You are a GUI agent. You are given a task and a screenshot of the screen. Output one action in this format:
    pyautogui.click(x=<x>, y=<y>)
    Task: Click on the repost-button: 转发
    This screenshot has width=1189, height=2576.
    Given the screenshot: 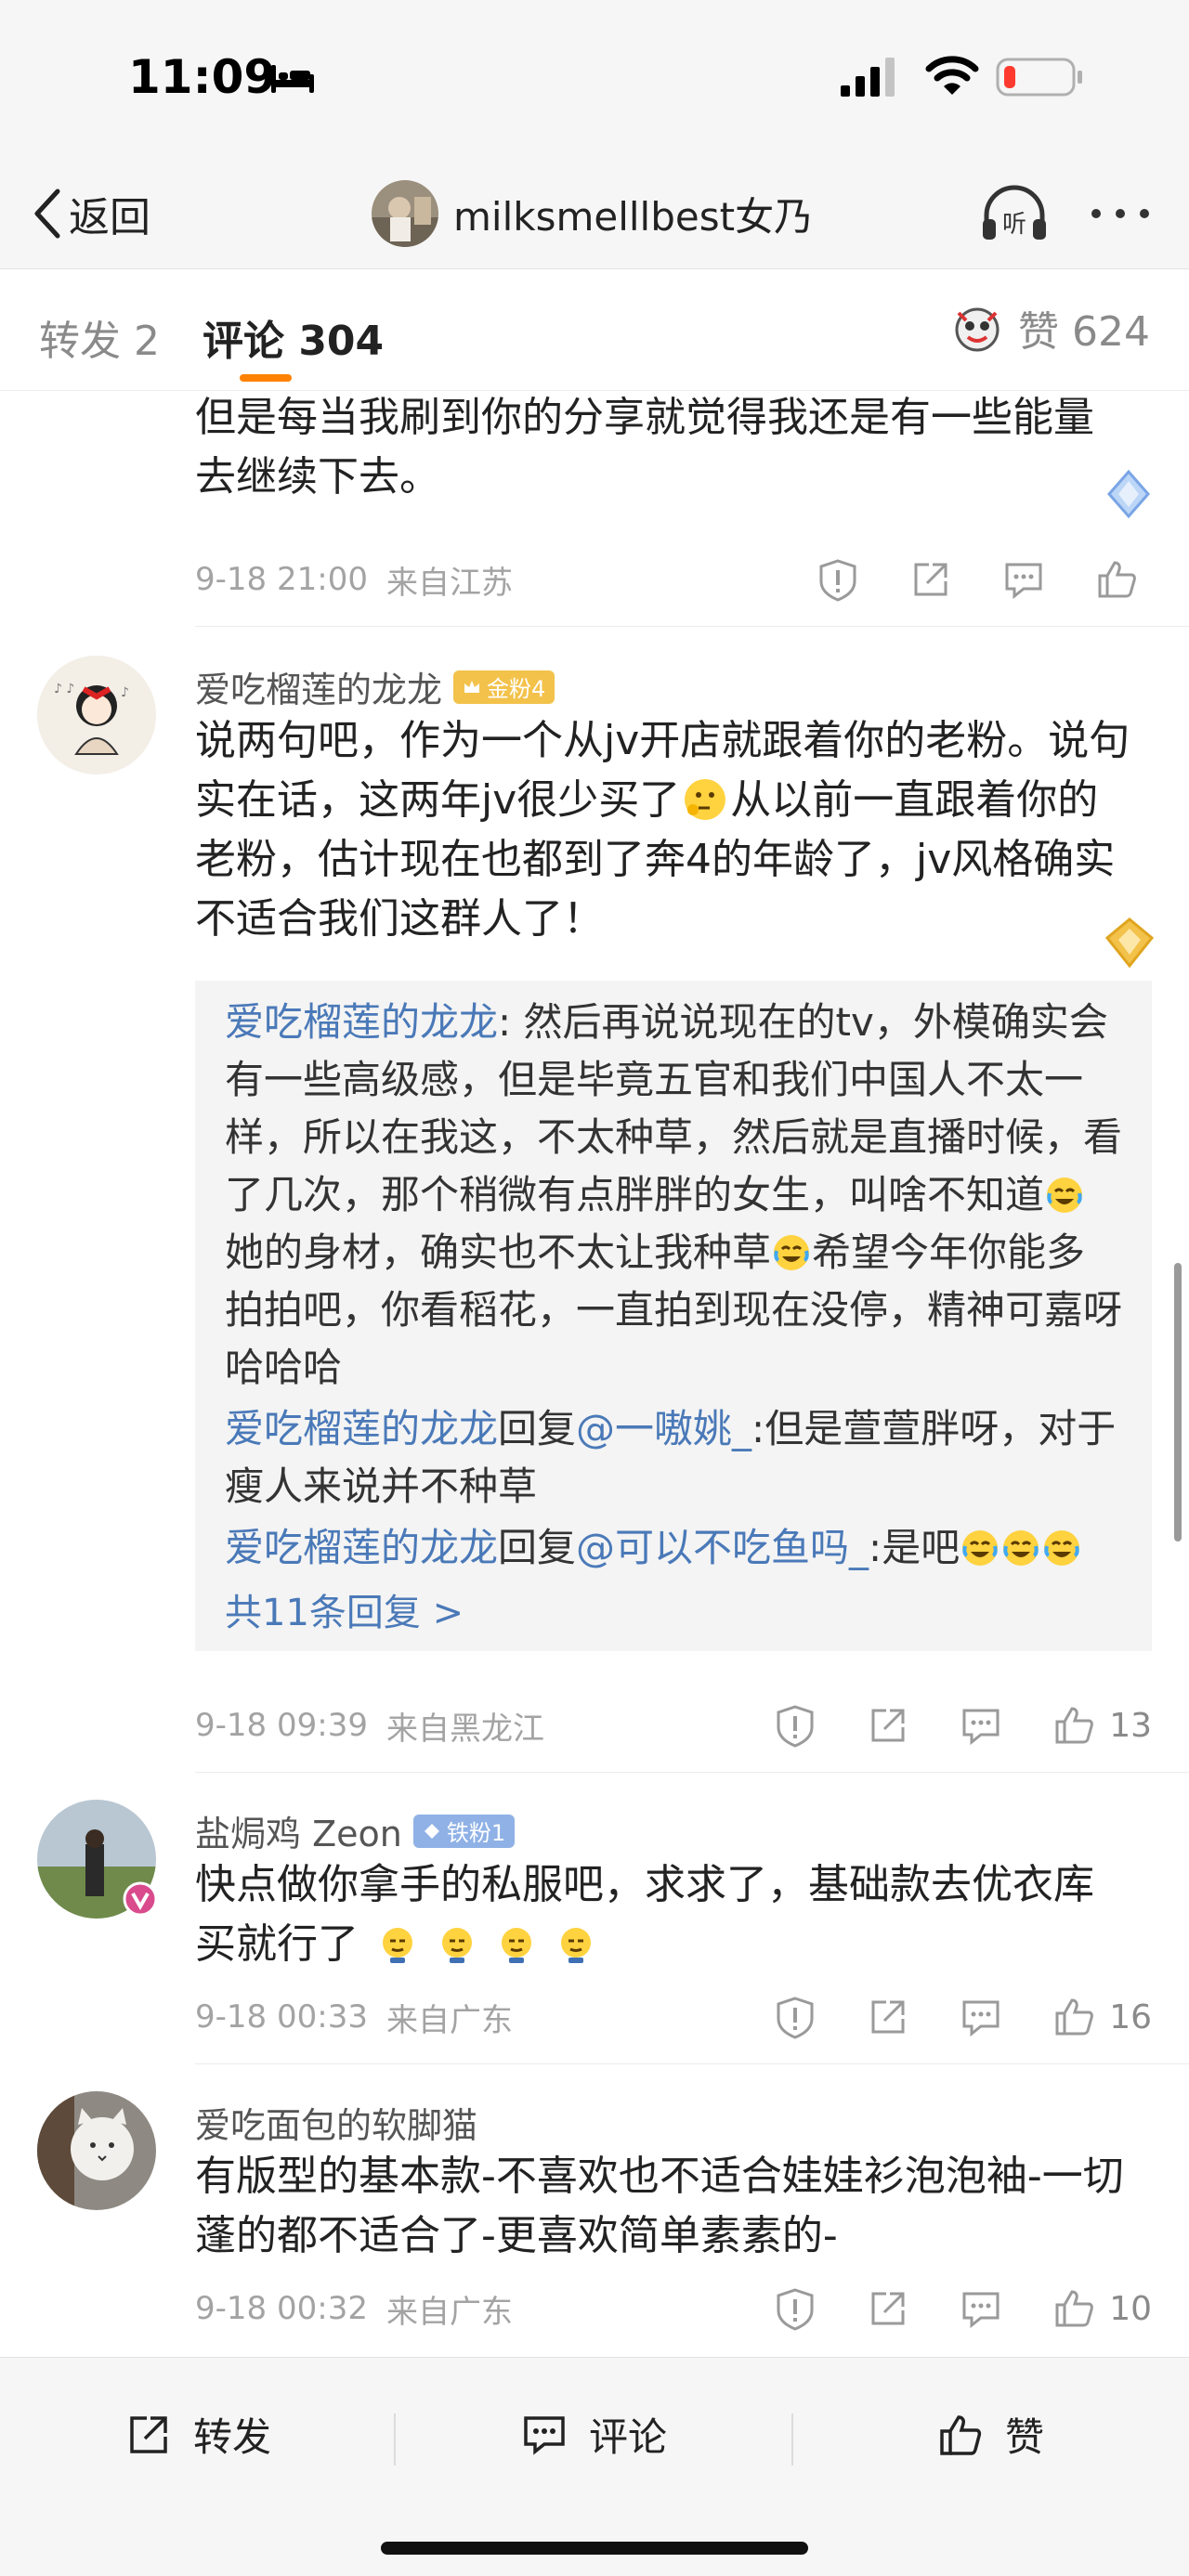 What is the action you would take?
    pyautogui.click(x=198, y=2434)
    